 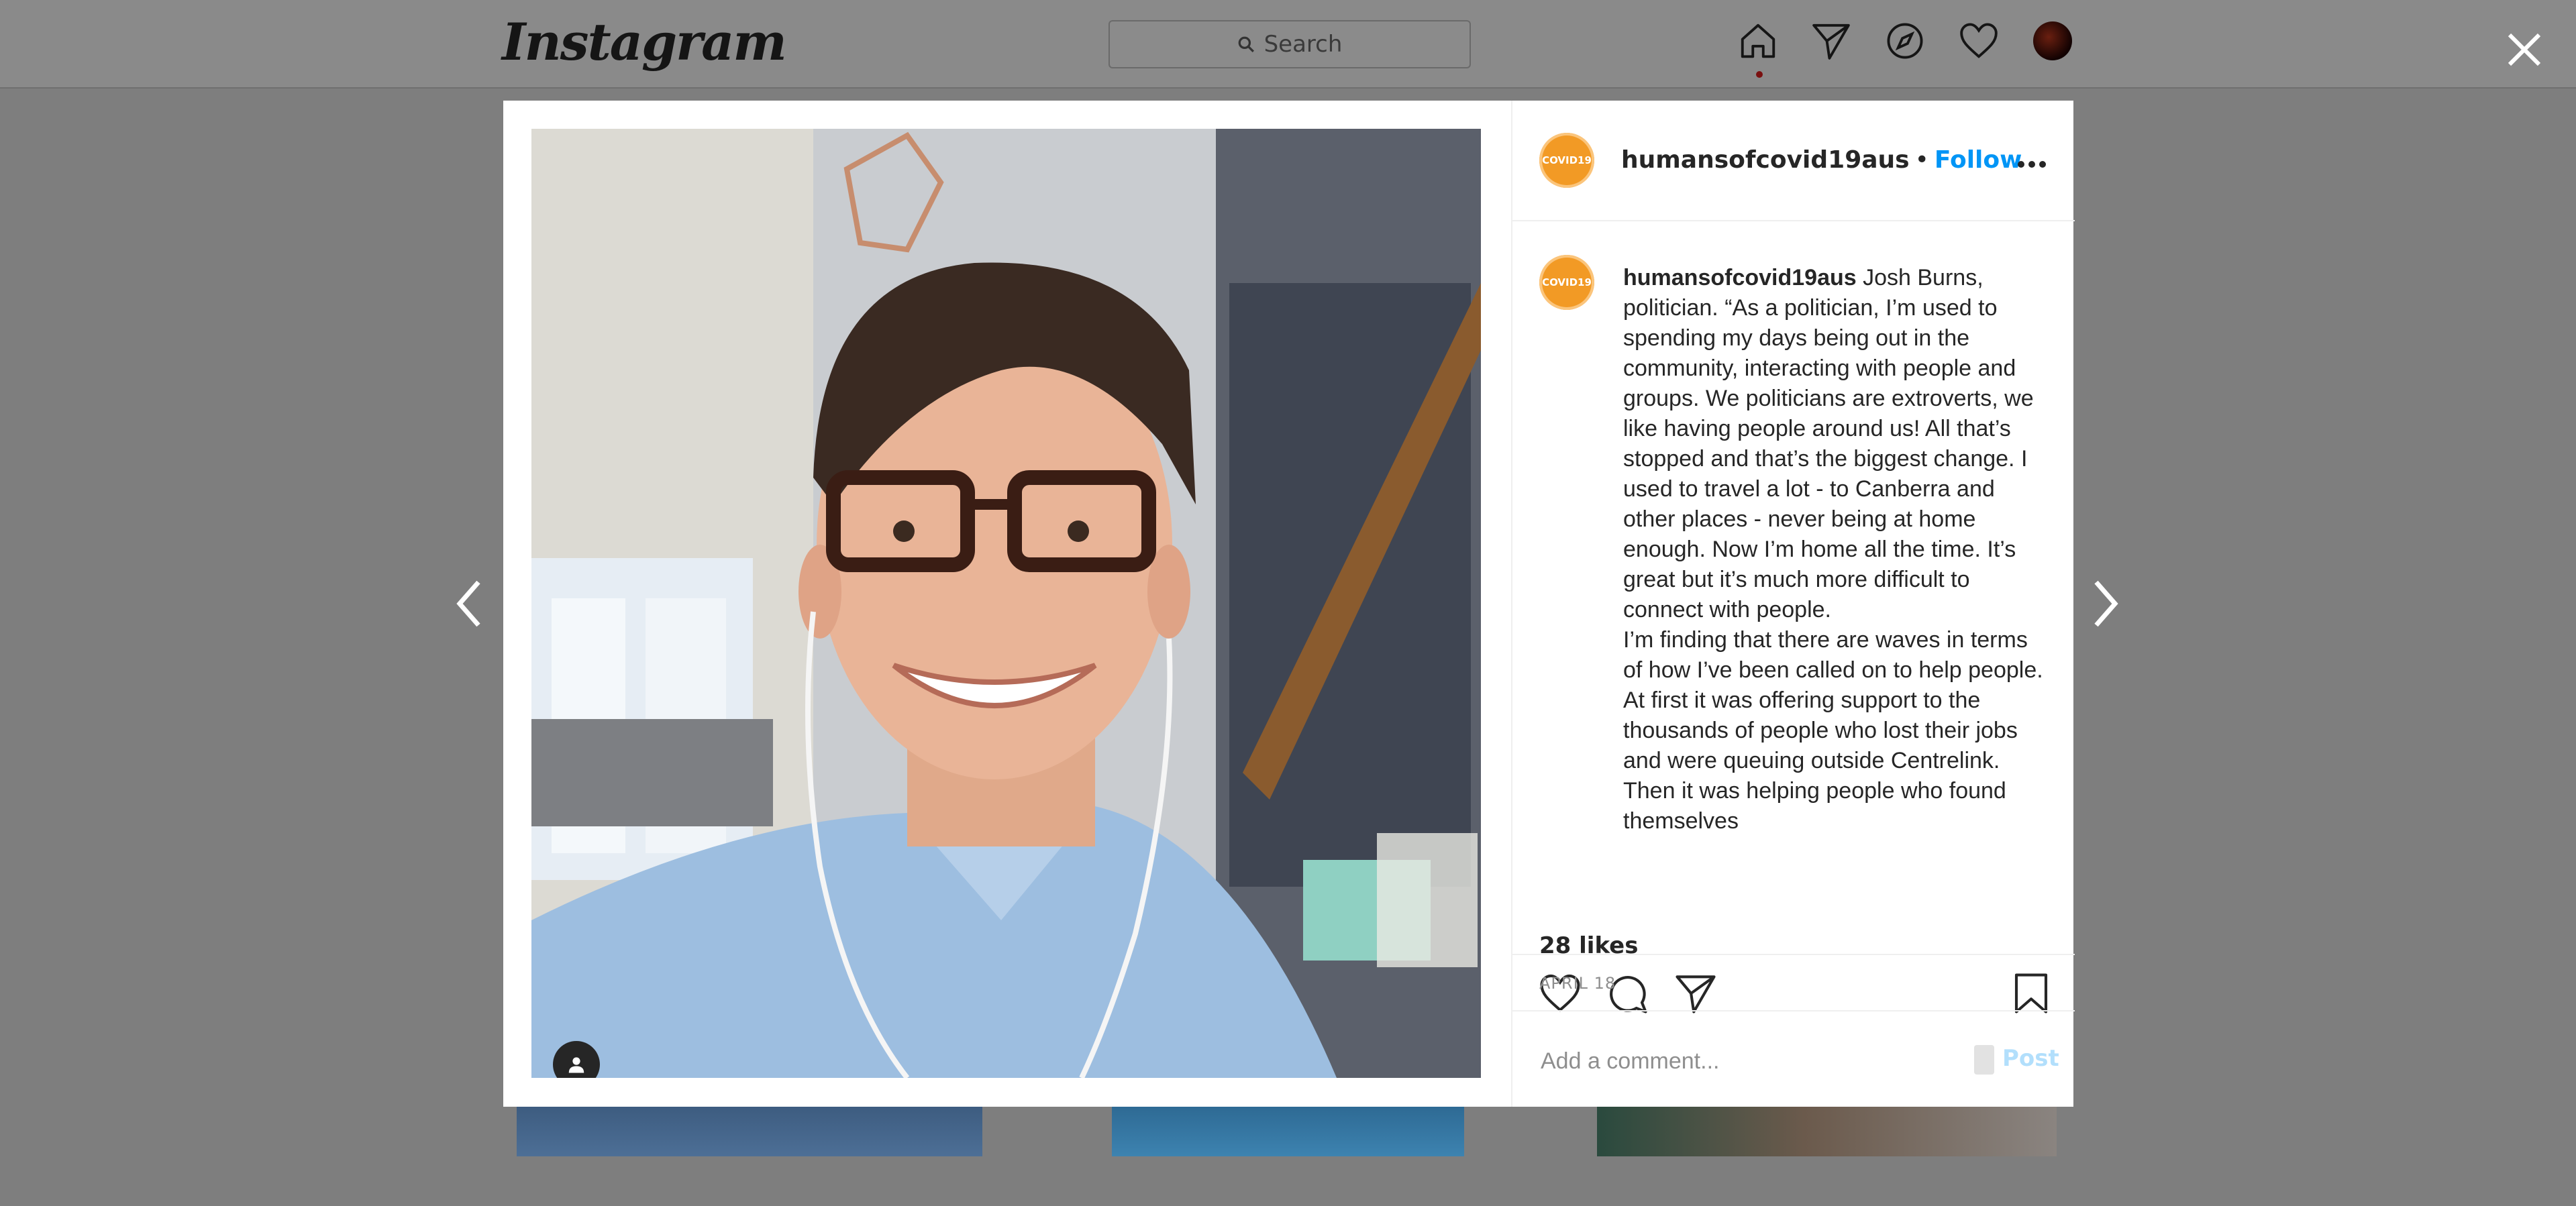 I want to click on search-icon, so click(x=1246, y=44).